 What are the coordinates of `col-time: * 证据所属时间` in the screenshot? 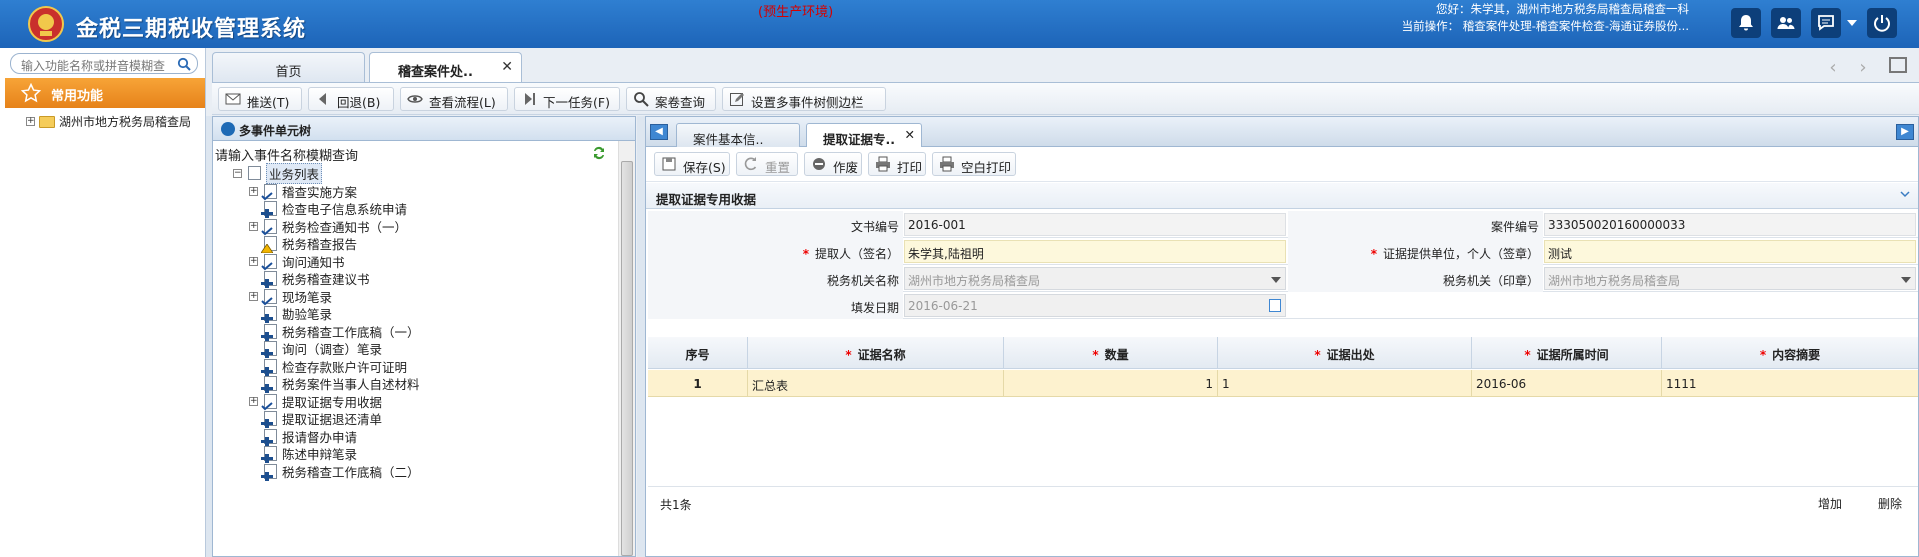 It's located at (1567, 353).